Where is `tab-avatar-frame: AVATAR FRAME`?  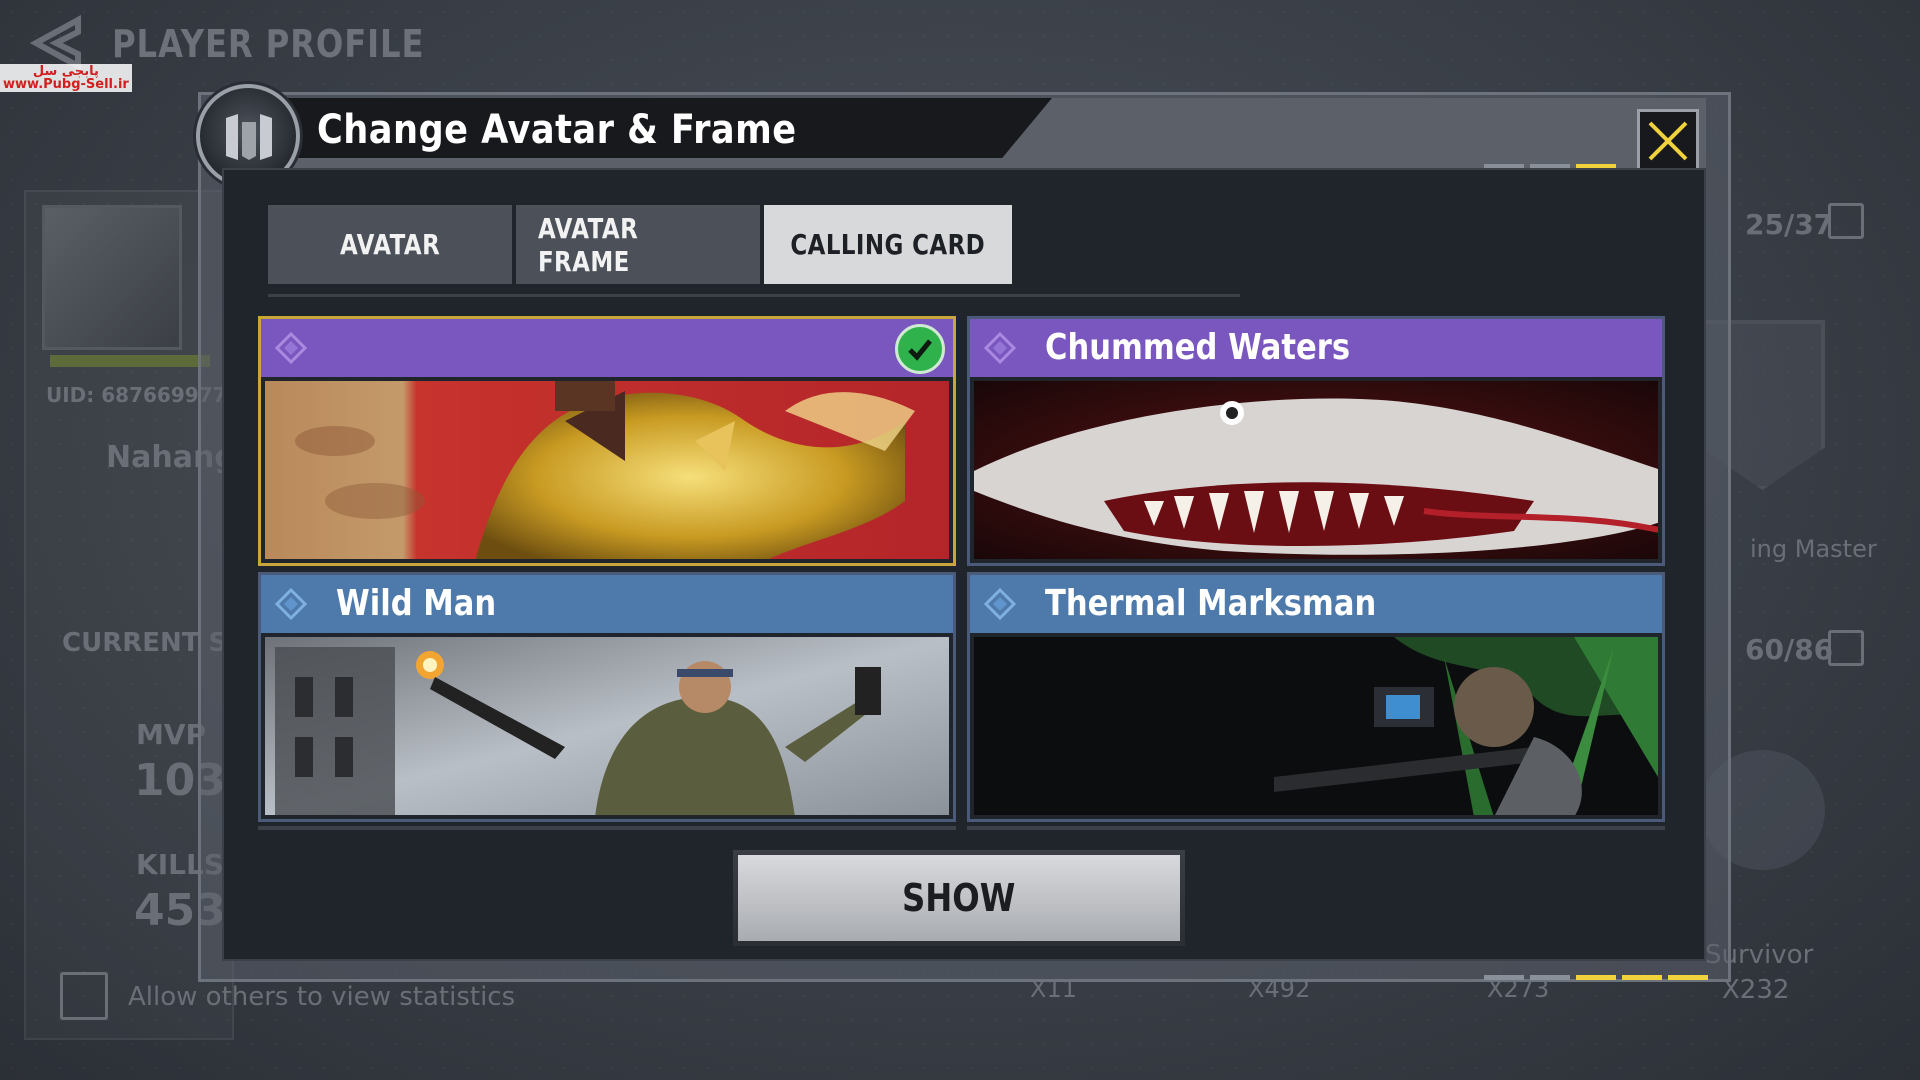
tab-avatar-frame: AVATAR FRAME is located at coordinates (638, 244).